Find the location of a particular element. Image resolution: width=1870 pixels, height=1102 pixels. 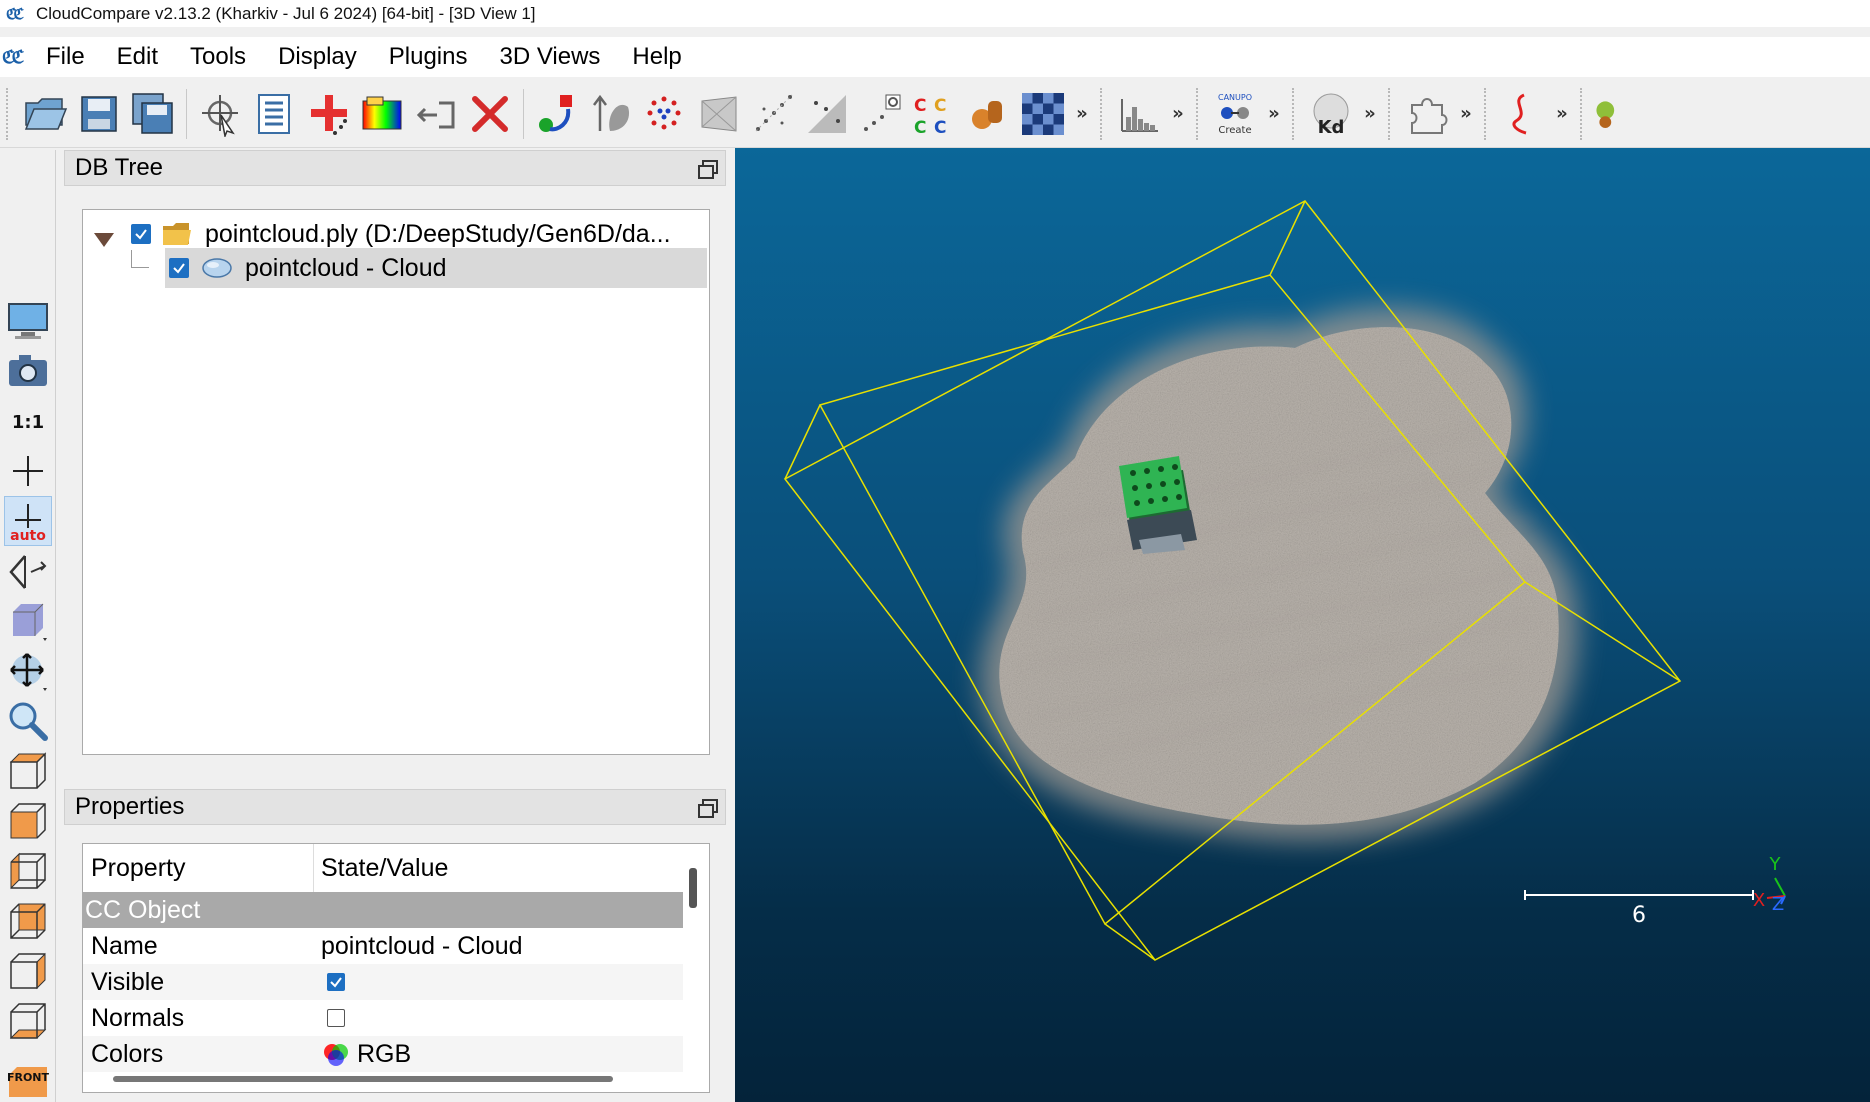

table-row: Normals is located at coordinates (383, 1018).